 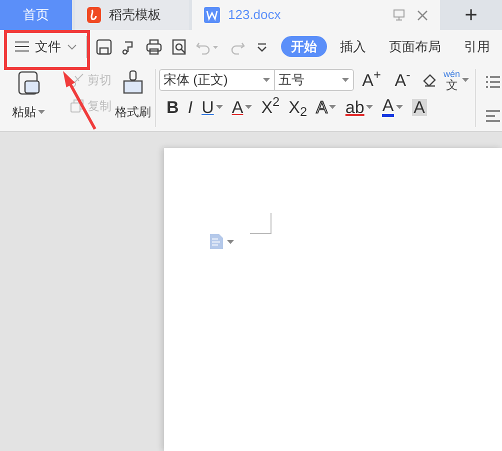 What do you see at coordinates (212, 15) in the screenshot?
I see `document-logo-icon` at bounding box center [212, 15].